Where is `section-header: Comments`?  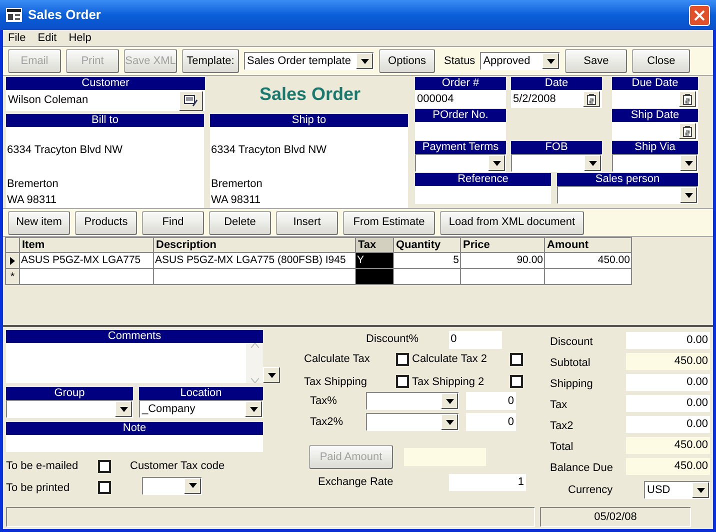 section-header: Comments is located at coordinates (134, 336).